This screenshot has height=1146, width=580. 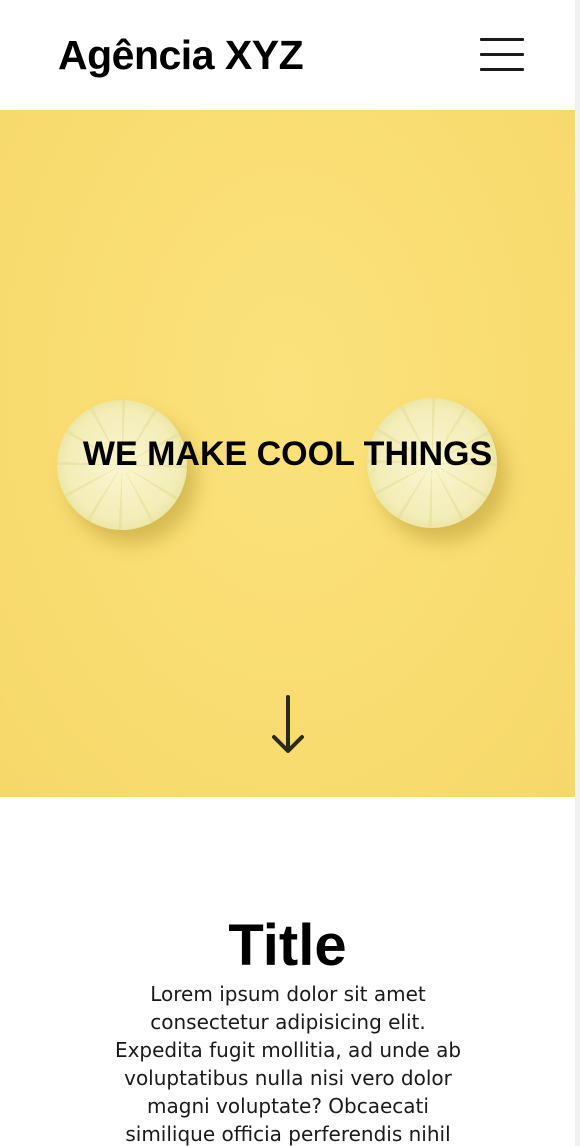 What do you see at coordinates (577, 573) in the screenshot?
I see `page-scrollbar` at bounding box center [577, 573].